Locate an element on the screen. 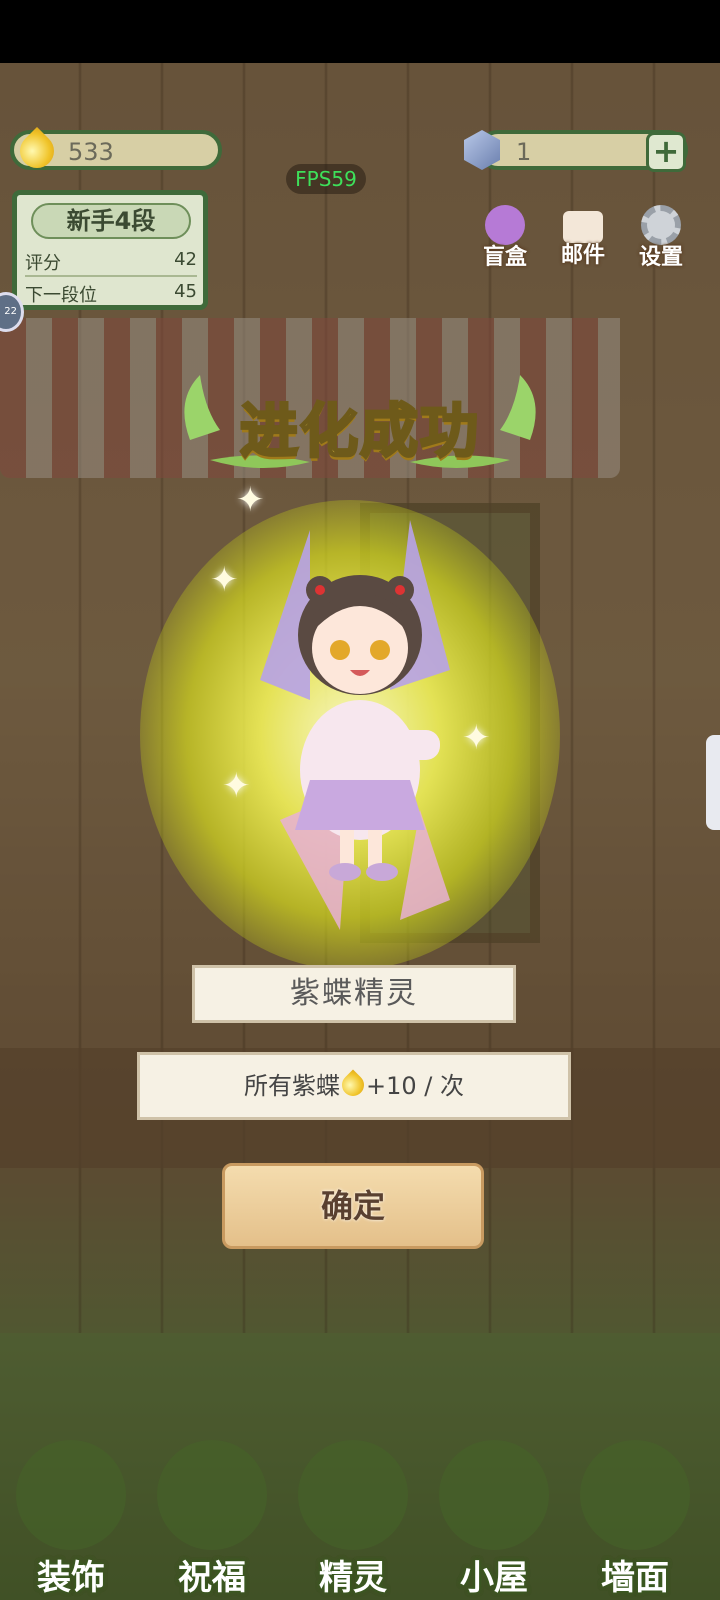  fairy-name-plate: 紫蝶精灵 is located at coordinates (354, 994).